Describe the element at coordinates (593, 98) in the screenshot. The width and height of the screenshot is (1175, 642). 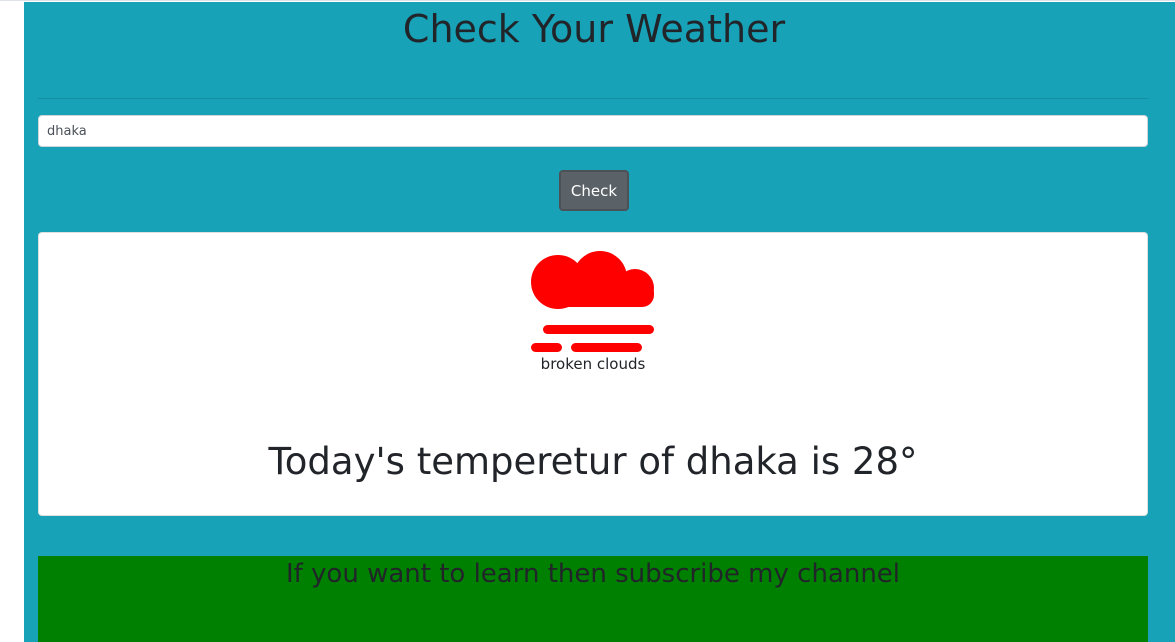
I see `header-divider` at that location.